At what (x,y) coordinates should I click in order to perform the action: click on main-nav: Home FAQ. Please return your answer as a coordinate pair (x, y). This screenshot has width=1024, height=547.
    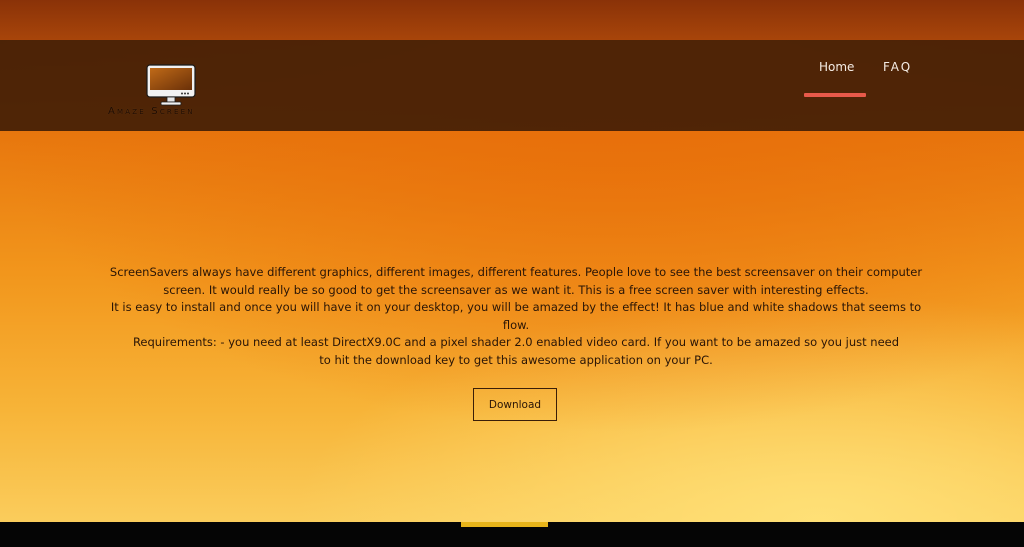
    Looking at the image, I should click on (512, 80).